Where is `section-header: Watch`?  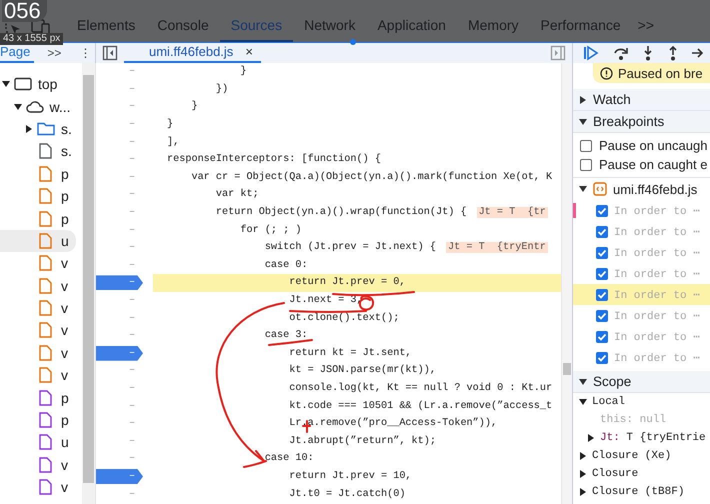
section-header: Watch is located at coordinates (641, 100).